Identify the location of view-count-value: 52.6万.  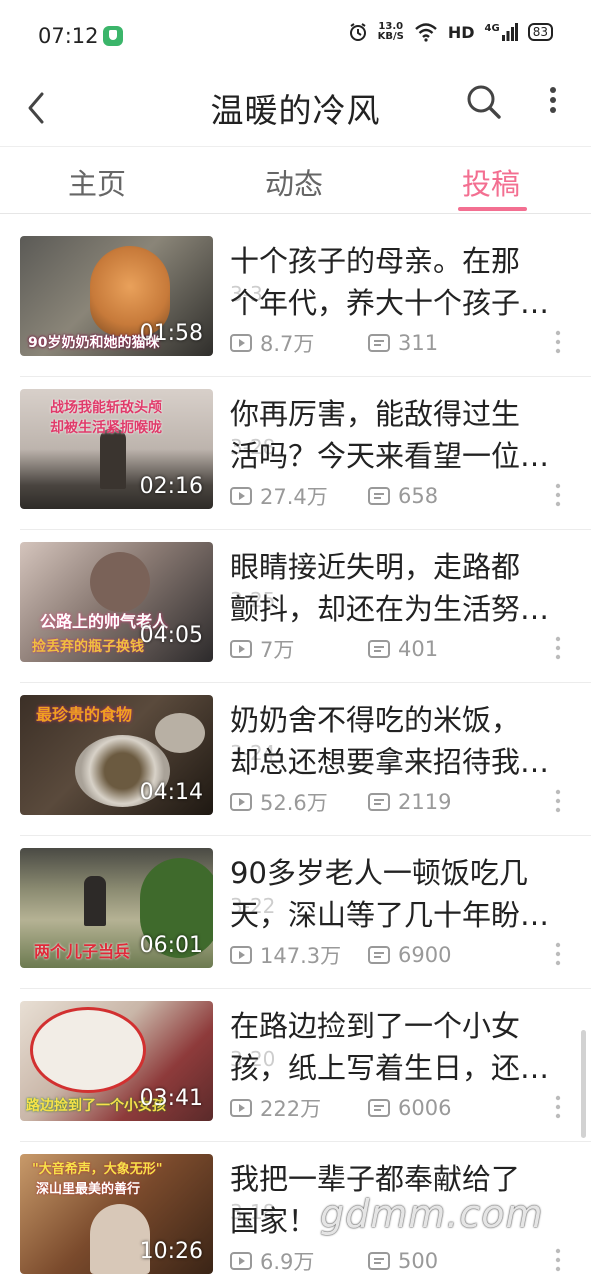
(294, 803).